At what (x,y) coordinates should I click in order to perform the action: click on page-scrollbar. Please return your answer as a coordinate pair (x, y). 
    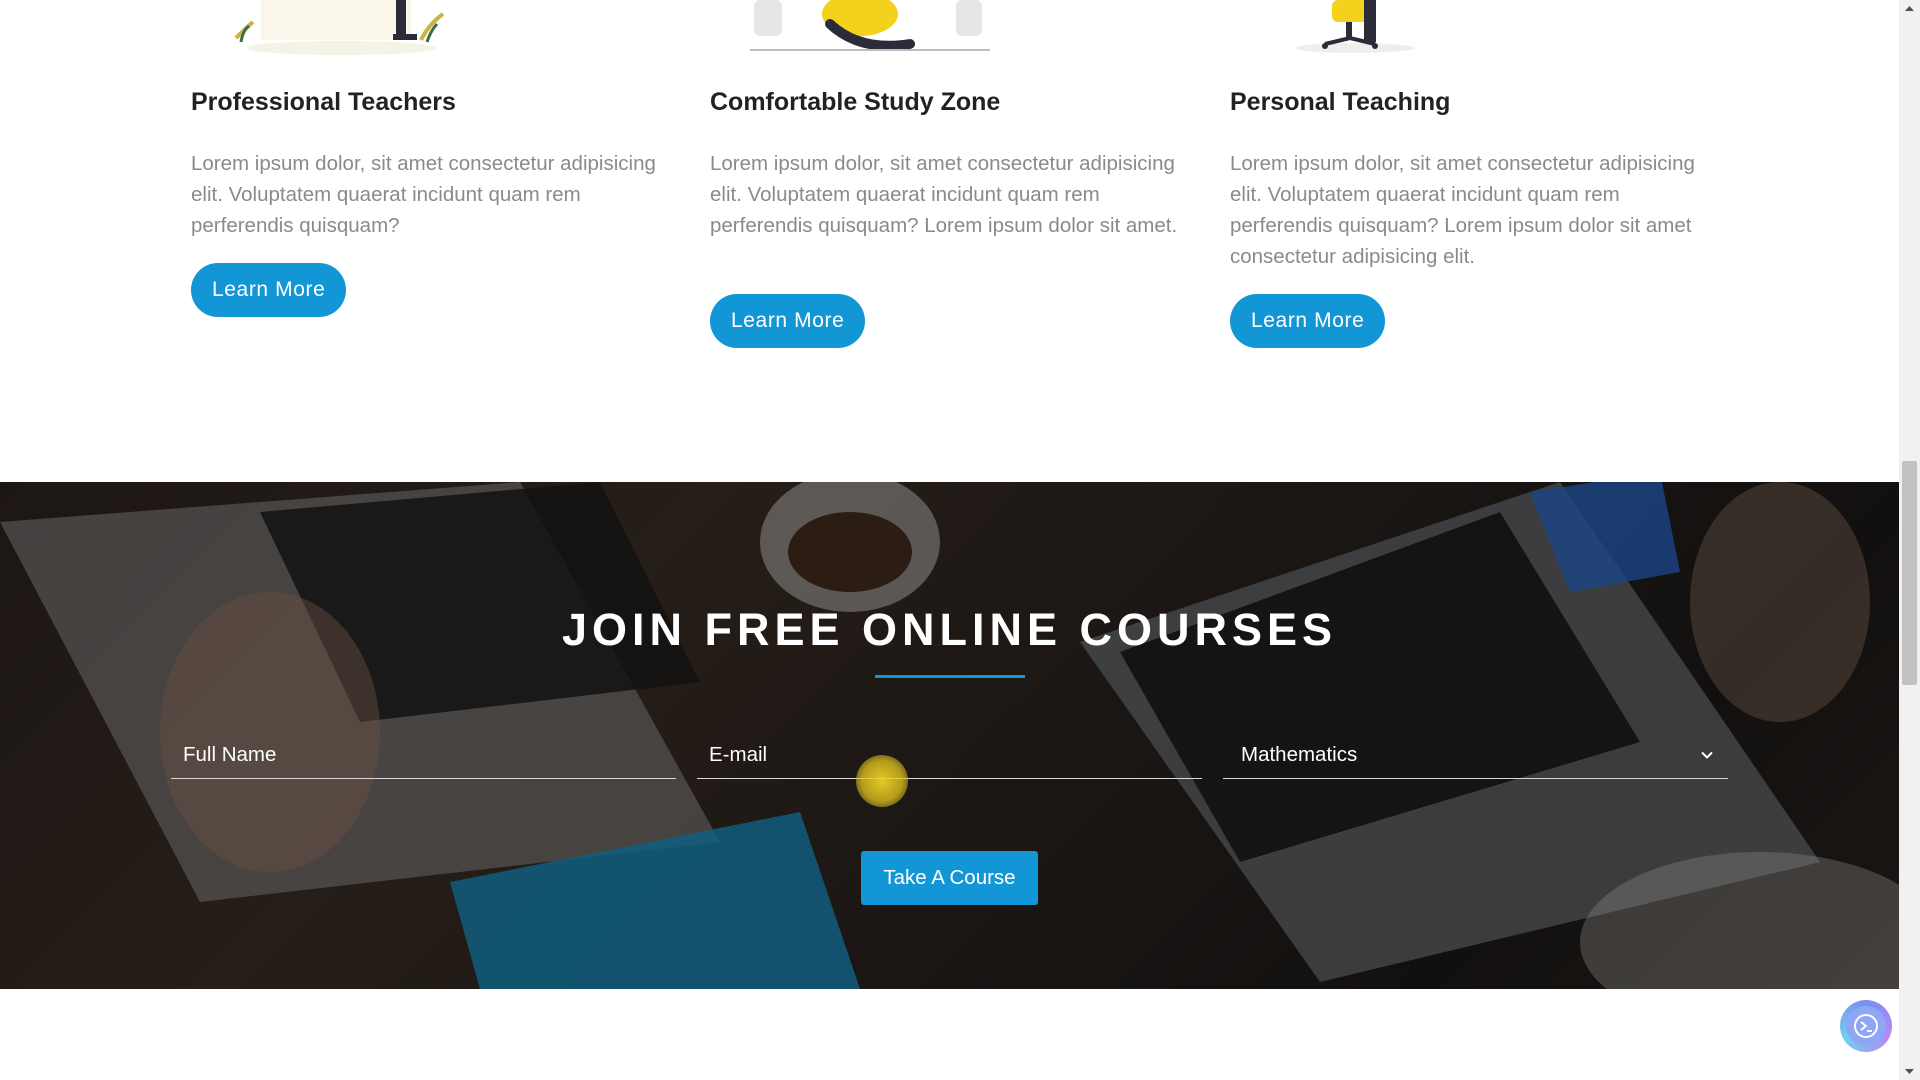
    Looking at the image, I should click on (1909, 540).